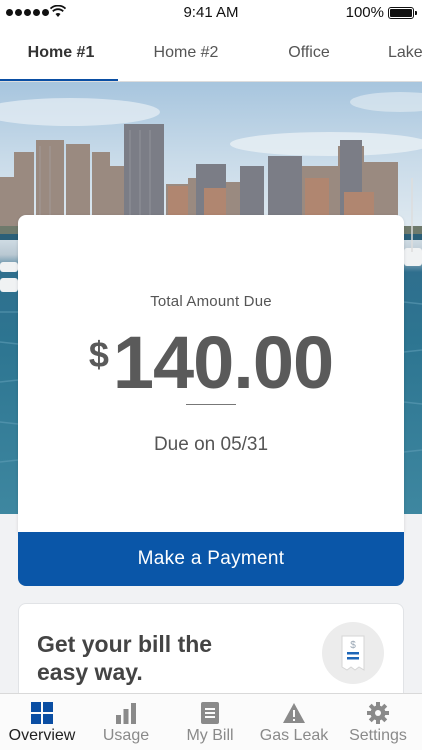 The image size is (422, 750). Describe the element at coordinates (211, 559) in the screenshot. I see `make-payment-button: Make a Payment` at that location.